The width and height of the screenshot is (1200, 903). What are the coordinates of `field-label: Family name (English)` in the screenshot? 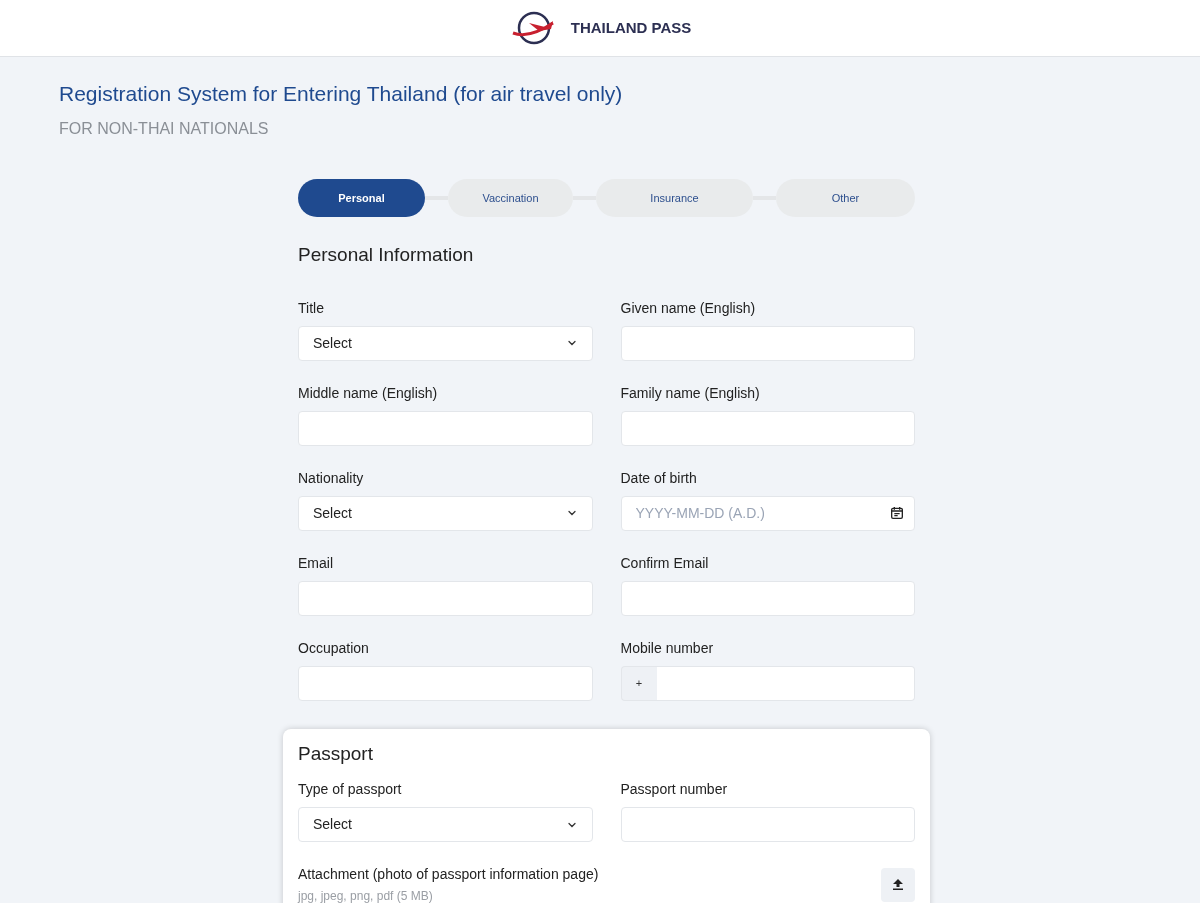 It's located at (690, 393).